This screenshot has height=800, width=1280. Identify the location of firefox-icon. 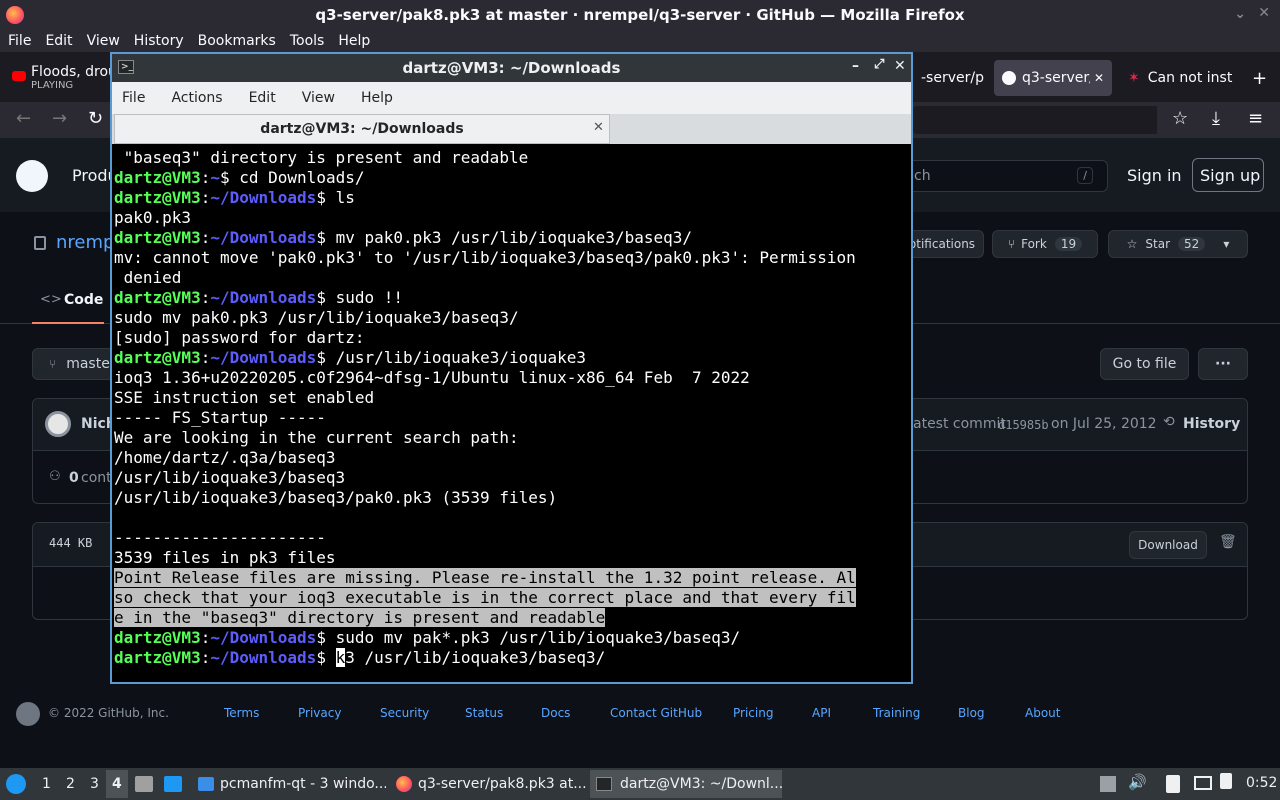
(404, 784).